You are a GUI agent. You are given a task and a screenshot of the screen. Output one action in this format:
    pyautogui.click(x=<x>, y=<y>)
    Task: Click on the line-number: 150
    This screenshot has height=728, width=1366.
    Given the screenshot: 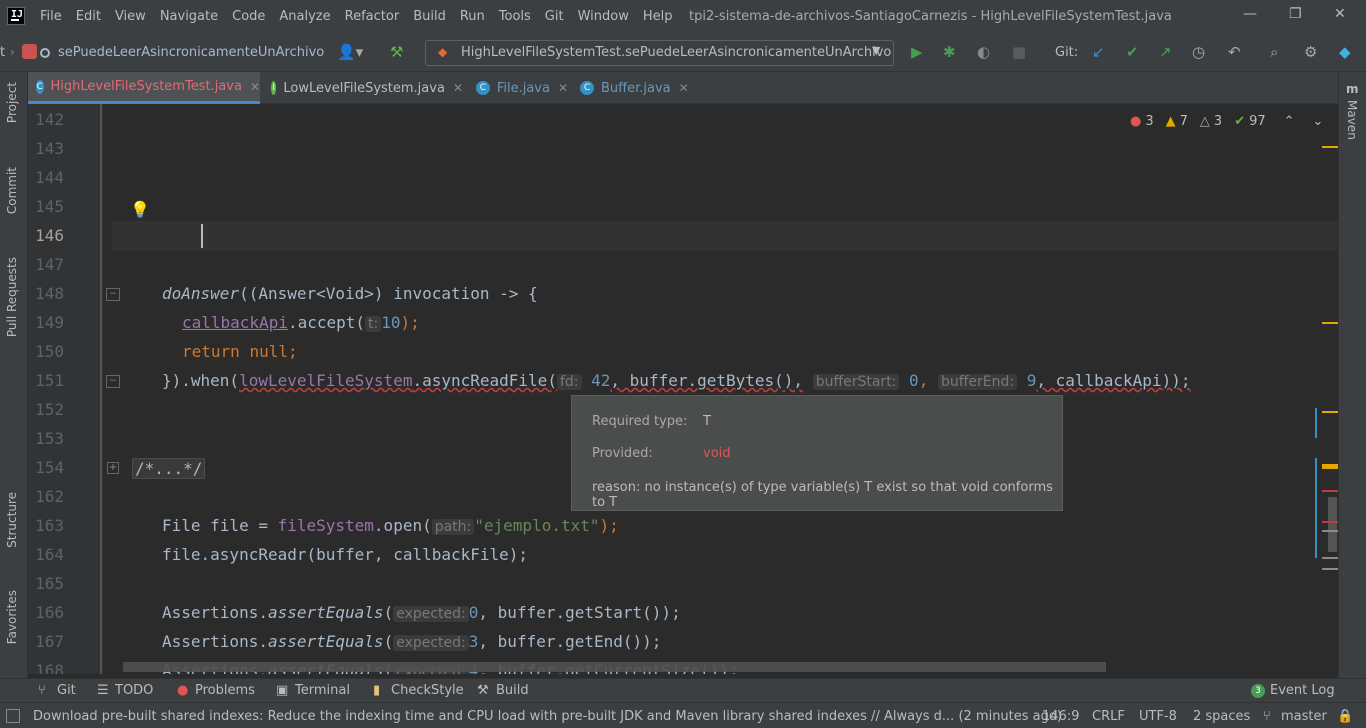 What is the action you would take?
    pyautogui.click(x=47, y=351)
    